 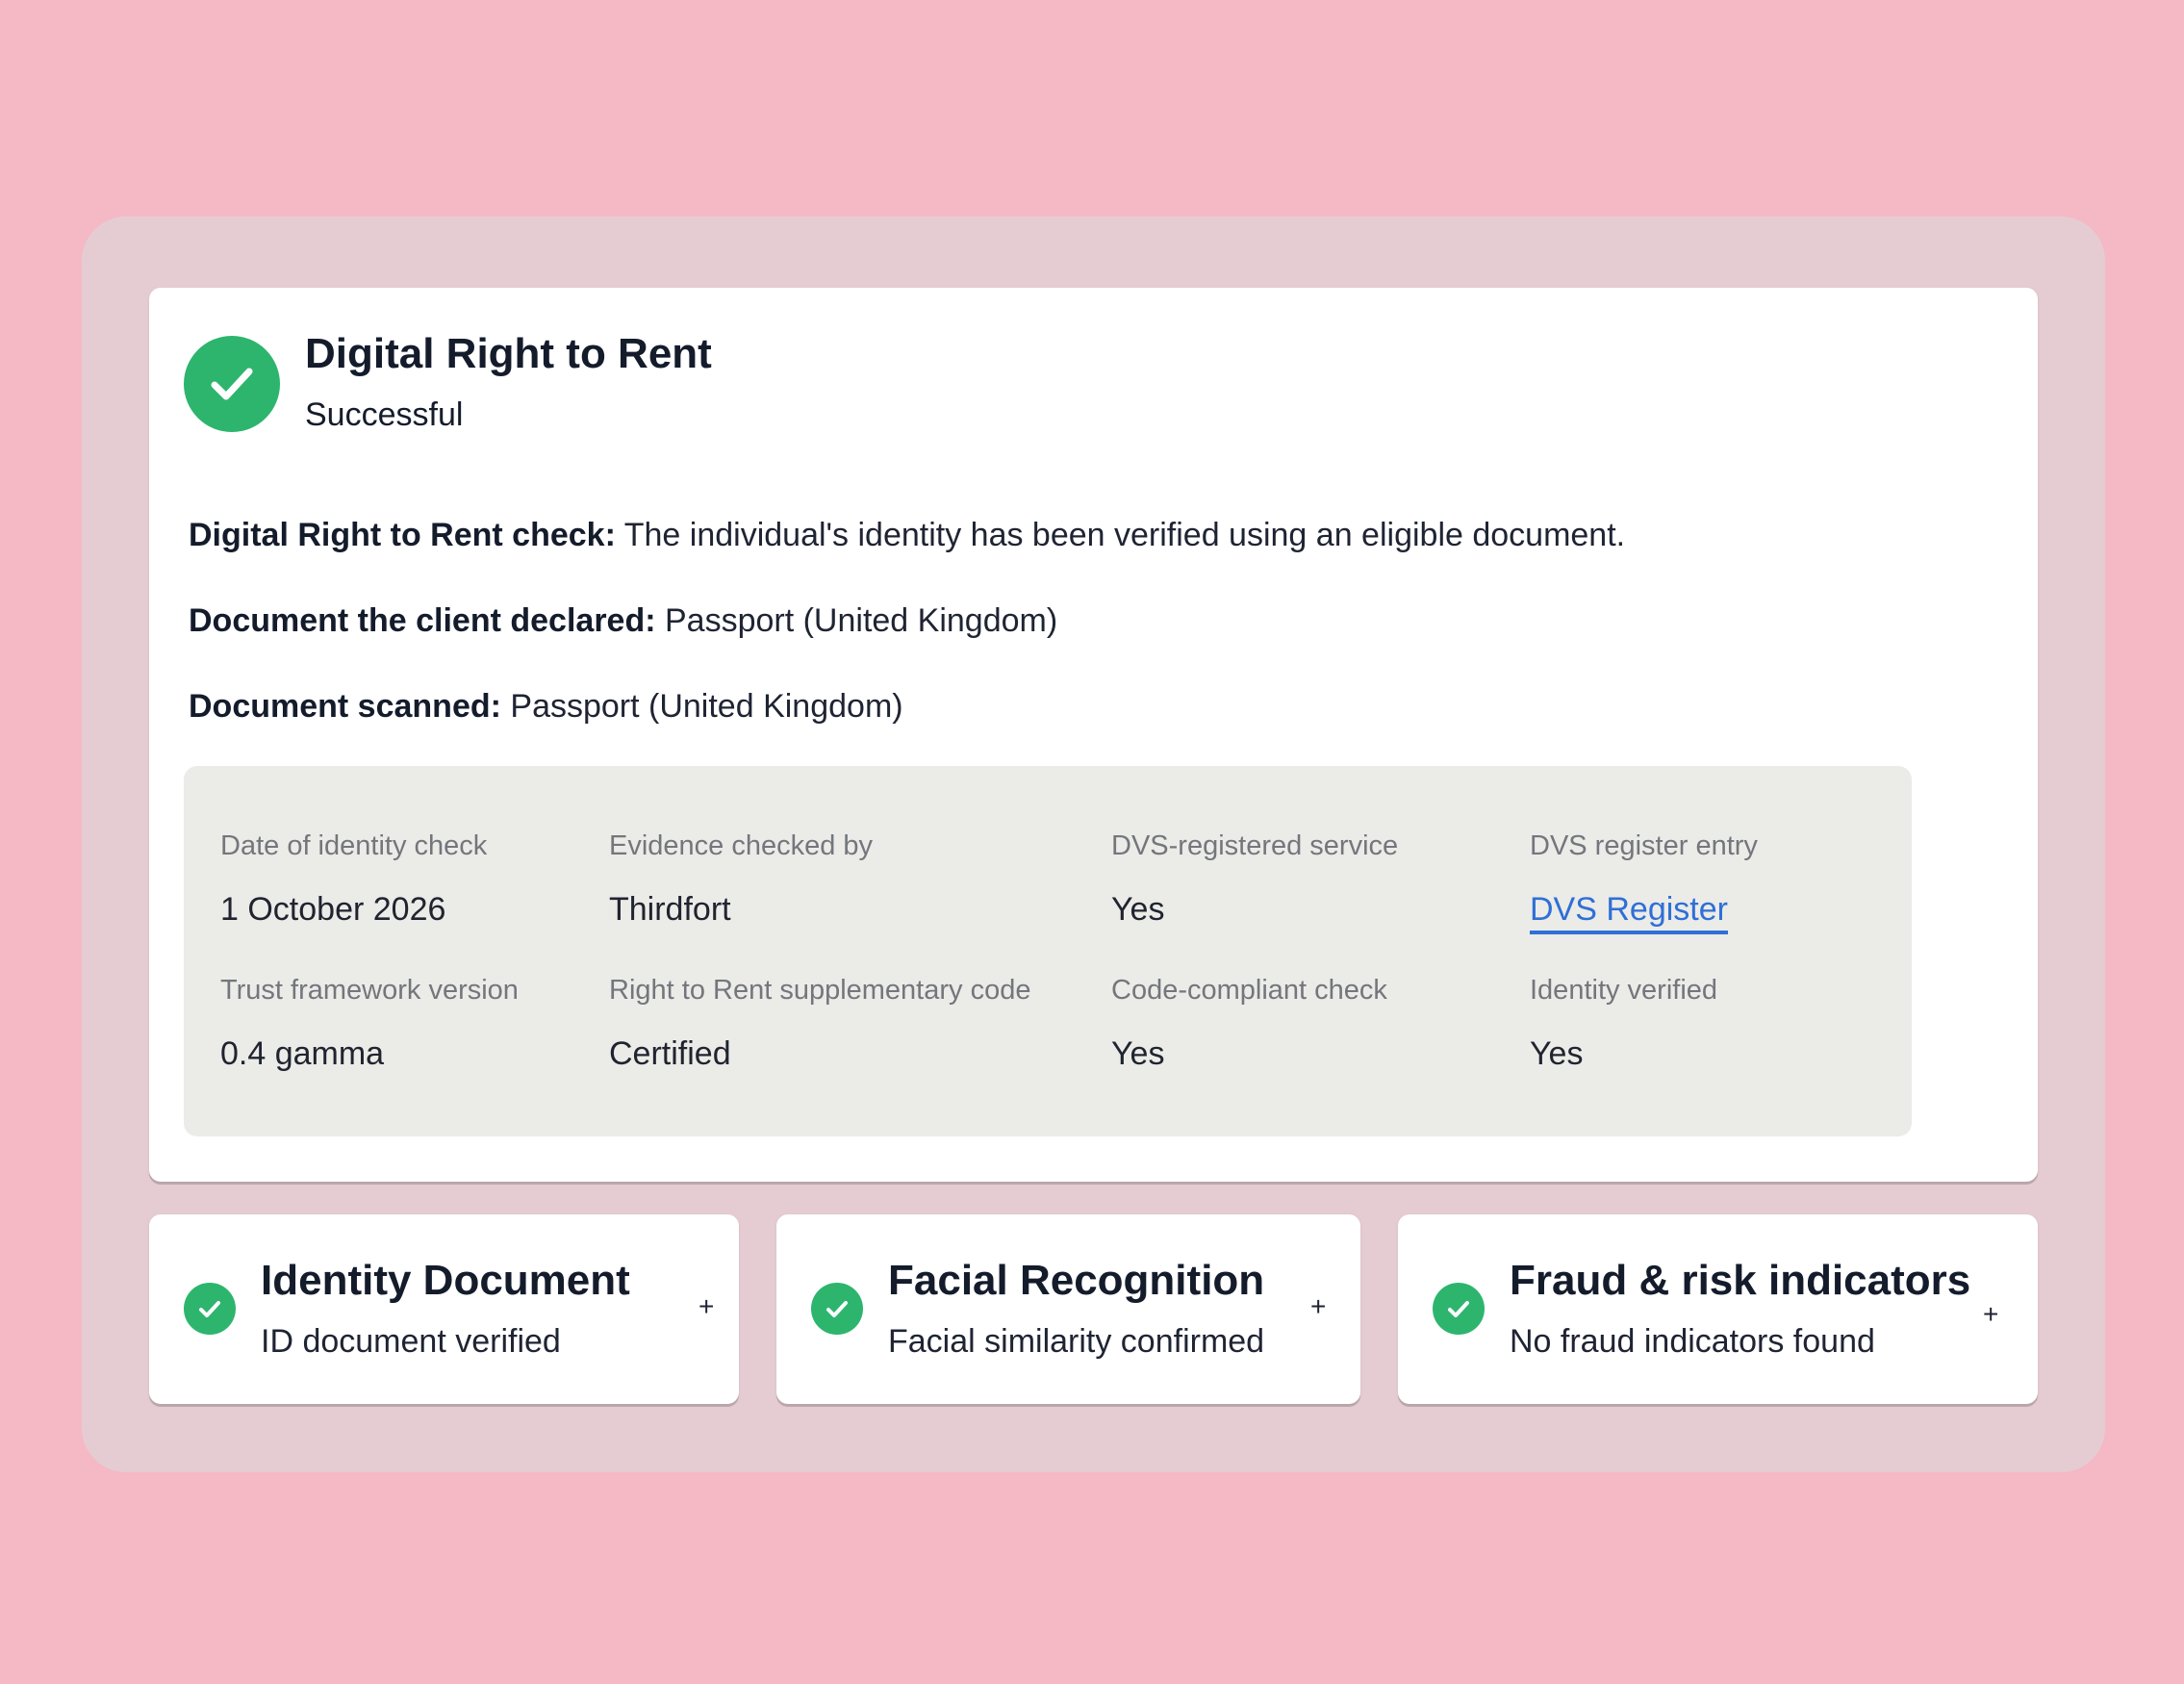 What do you see at coordinates (1741, 1280) in the screenshot?
I see `card-title: Fraud & risk indicators` at bounding box center [1741, 1280].